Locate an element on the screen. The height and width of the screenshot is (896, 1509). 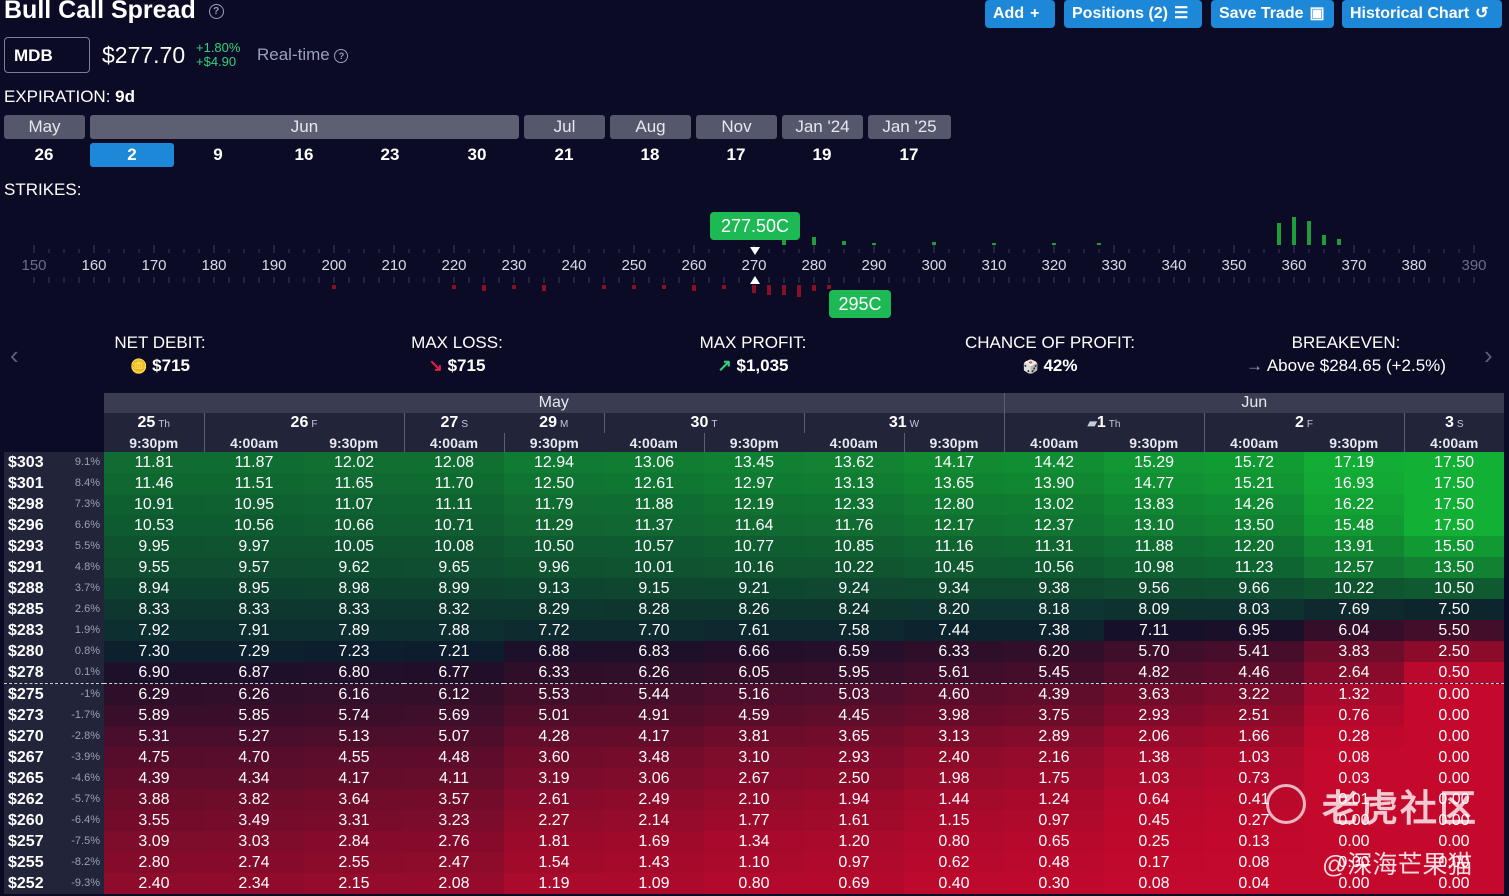
pl-cell: 1.61 is located at coordinates (854, 820).